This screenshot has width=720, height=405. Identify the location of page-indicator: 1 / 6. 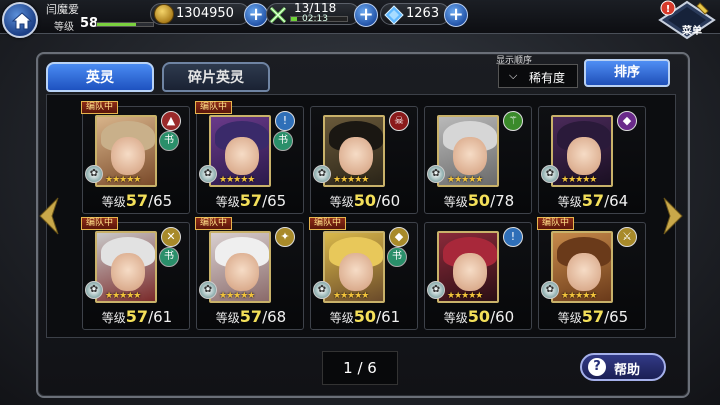
(360, 368).